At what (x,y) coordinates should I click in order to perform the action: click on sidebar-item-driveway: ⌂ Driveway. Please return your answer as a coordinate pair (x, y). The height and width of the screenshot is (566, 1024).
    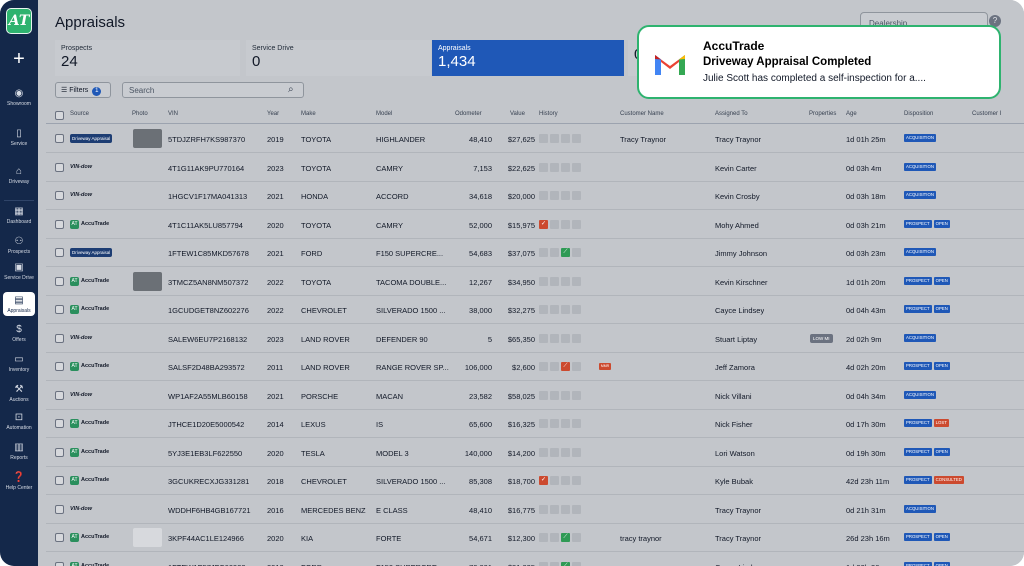
    Looking at the image, I should click on (19, 175).